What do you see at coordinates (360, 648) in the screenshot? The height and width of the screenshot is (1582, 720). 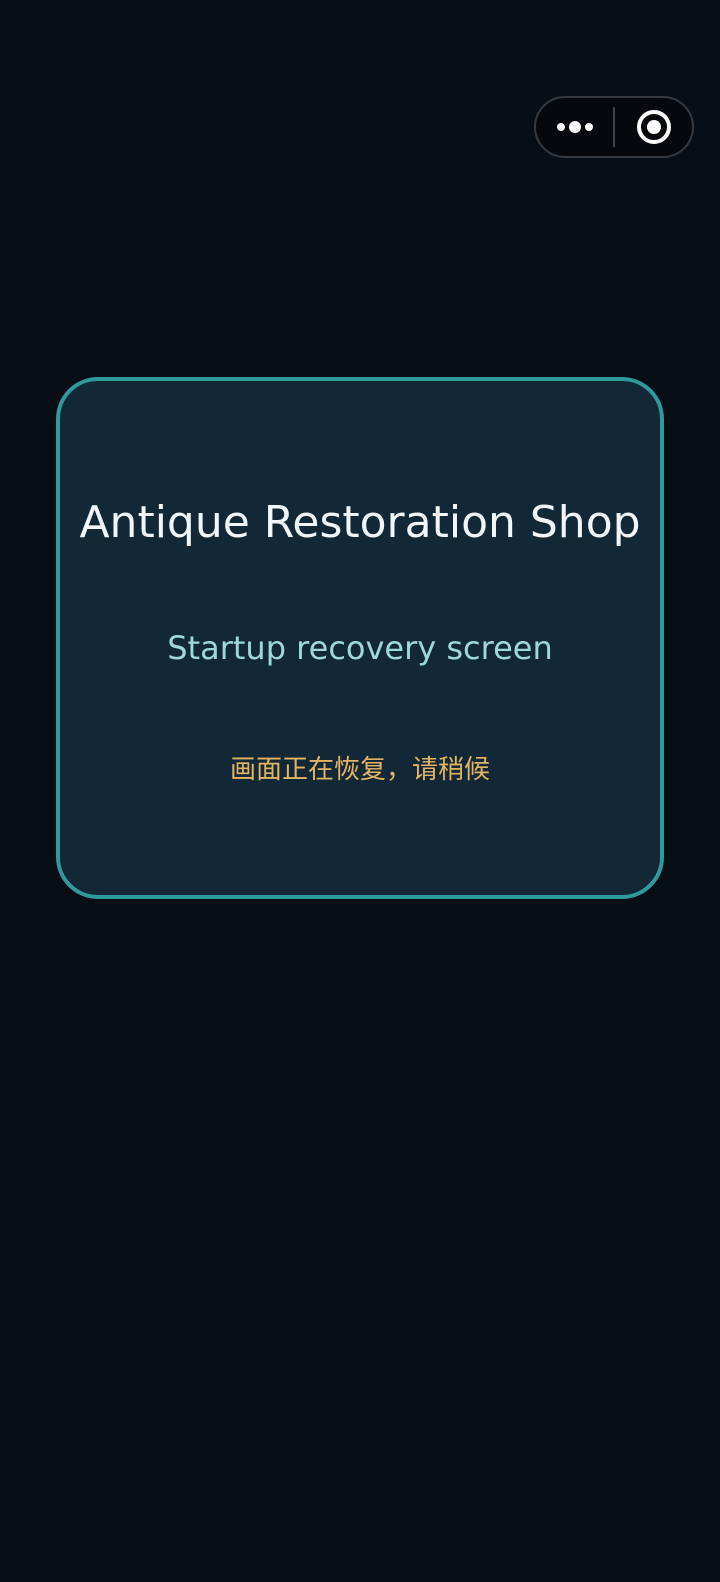 I see `screen-subtitle: Startup recovery screen` at bounding box center [360, 648].